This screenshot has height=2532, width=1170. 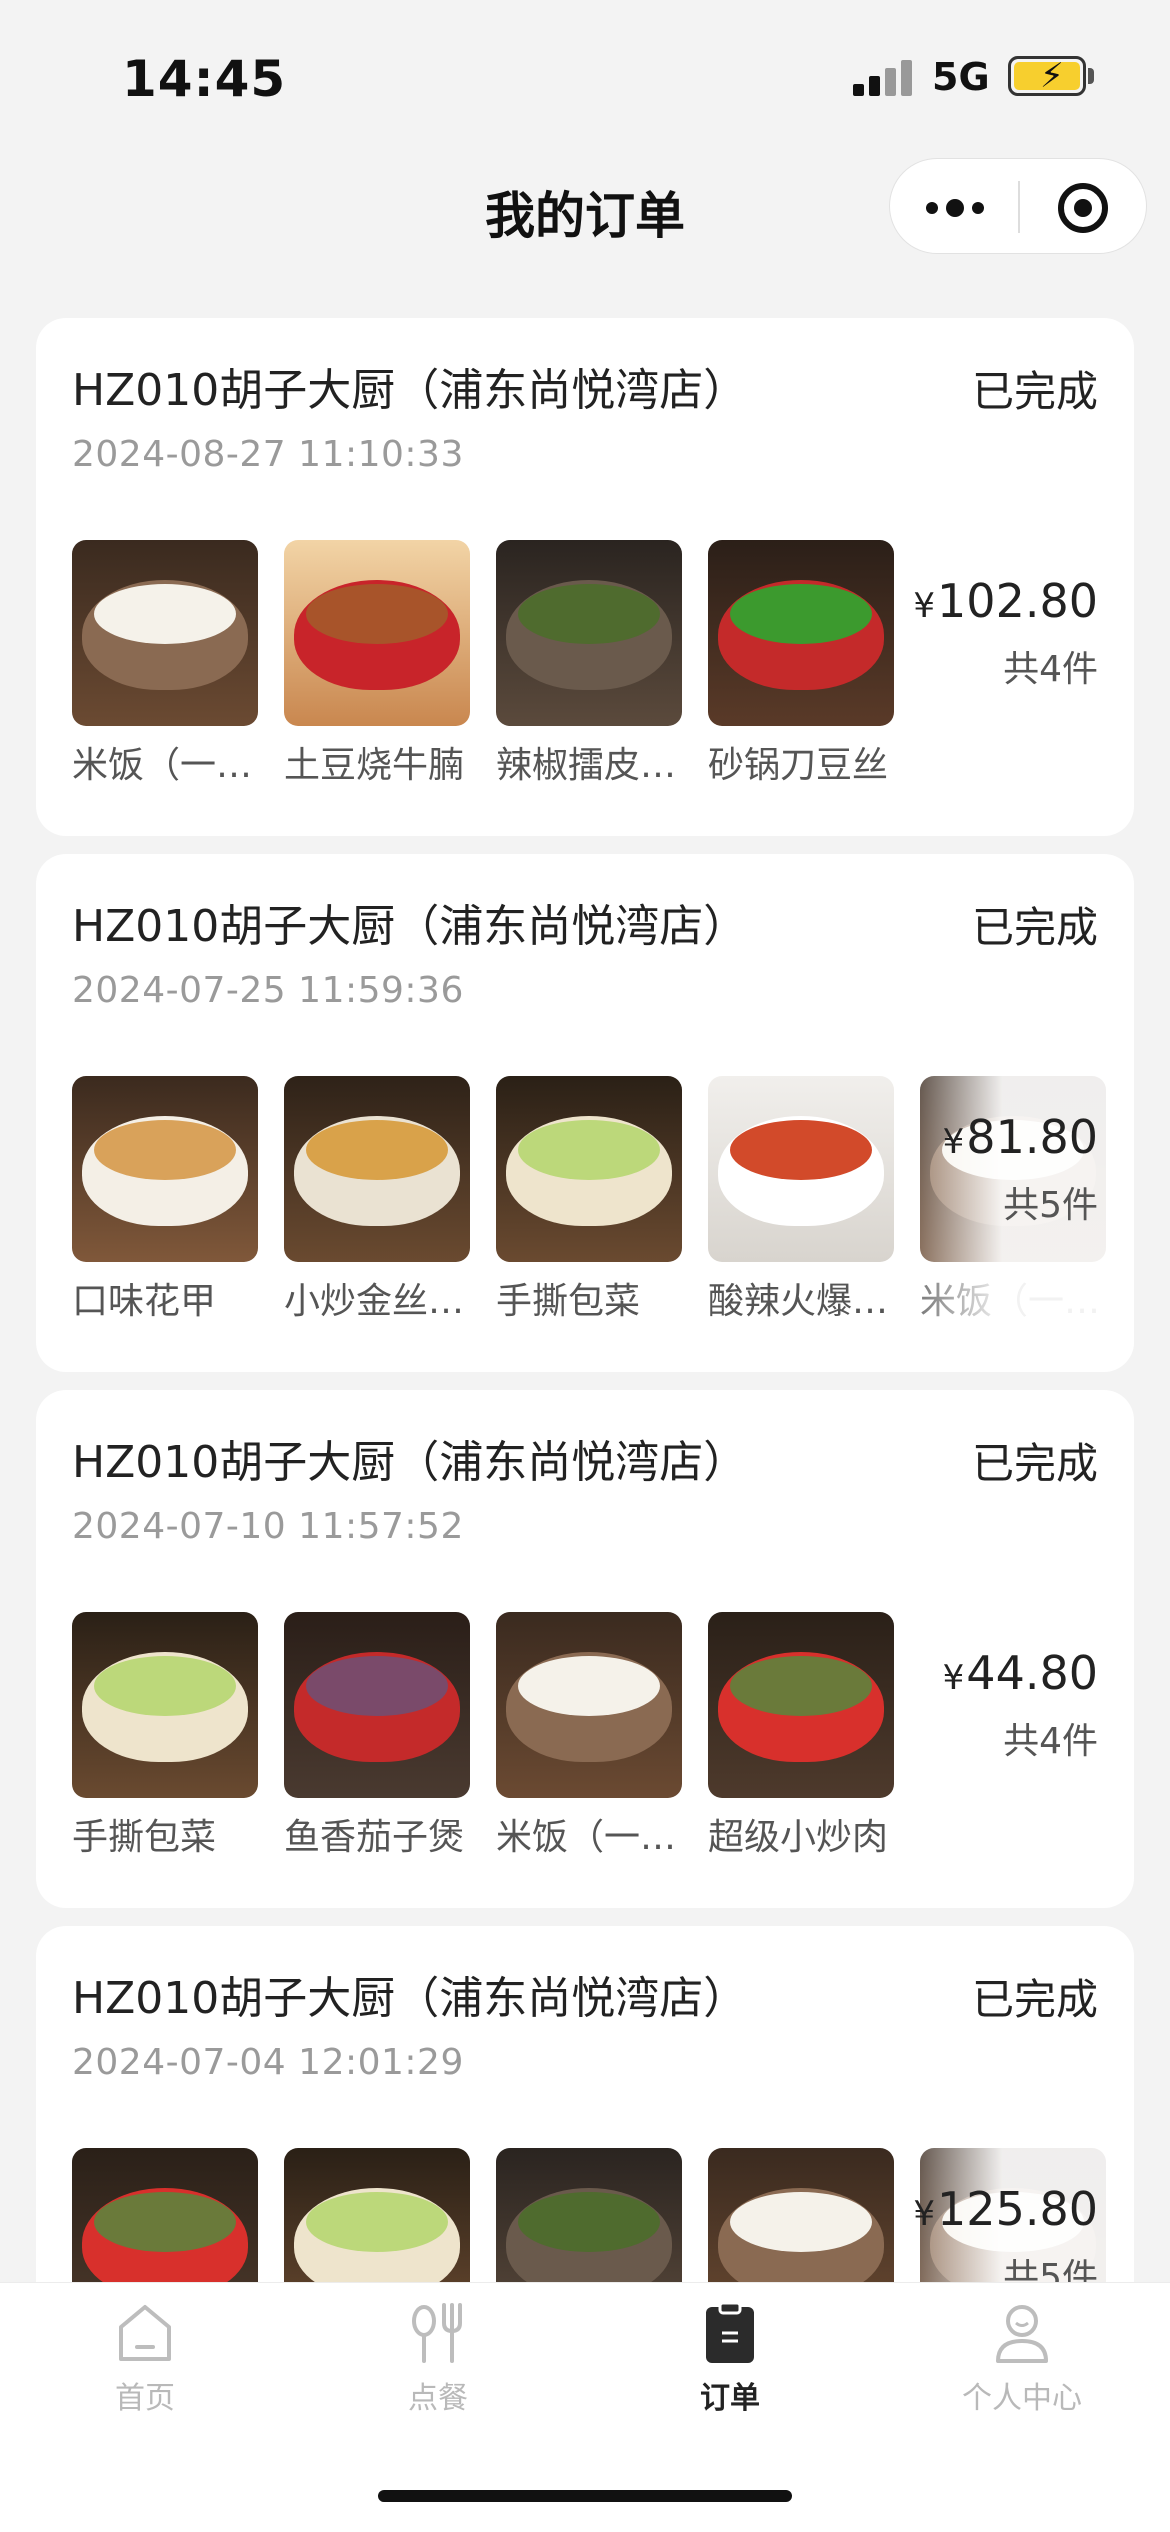 I want to click on dish-name: 口味花甲, so click(x=144, y=1301).